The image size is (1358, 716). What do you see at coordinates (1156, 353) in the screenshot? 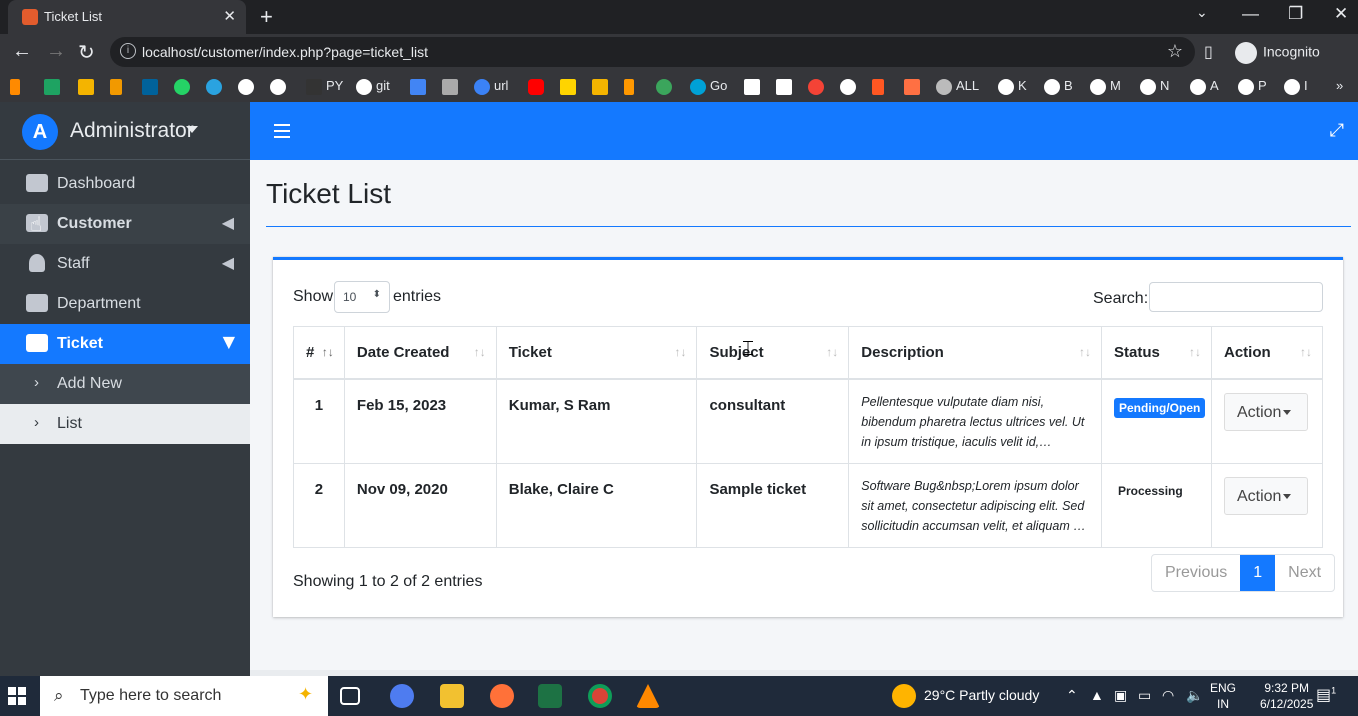
I see `column-header-status: Status ↑↓` at bounding box center [1156, 353].